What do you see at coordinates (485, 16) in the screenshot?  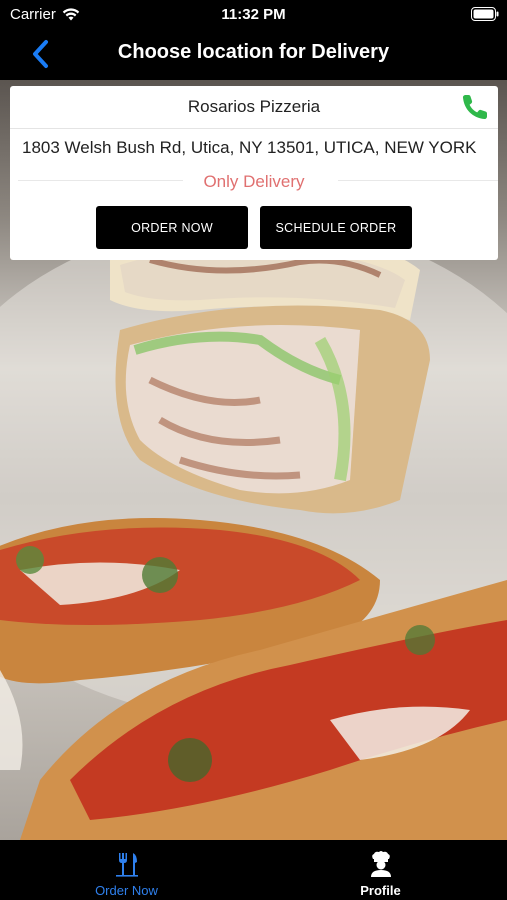 I see `battery-icon` at bounding box center [485, 16].